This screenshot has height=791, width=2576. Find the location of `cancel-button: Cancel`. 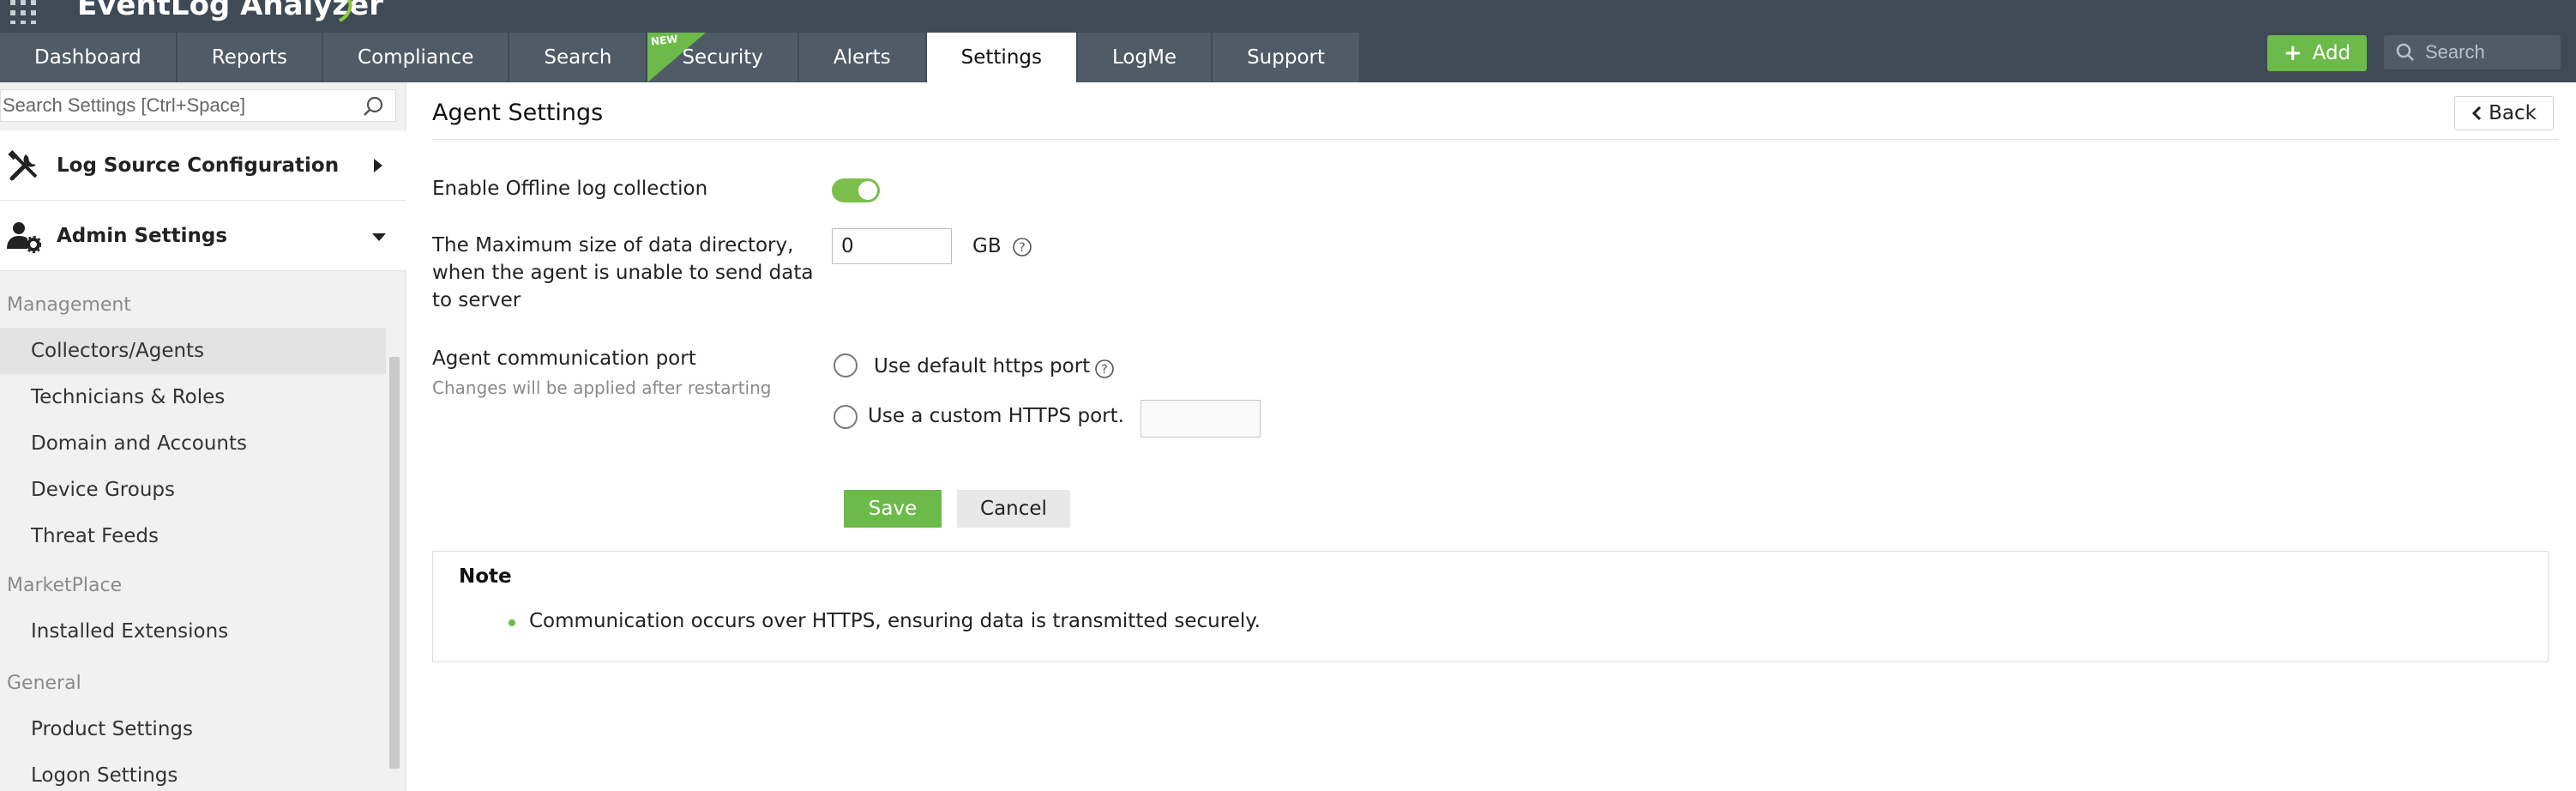

cancel-button: Cancel is located at coordinates (1014, 509).